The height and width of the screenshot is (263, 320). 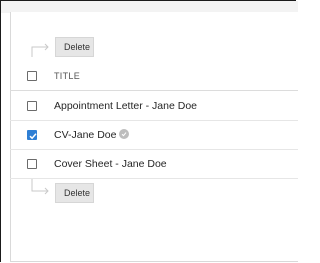 I want to click on select-all-checkbox, so click(x=32, y=76).